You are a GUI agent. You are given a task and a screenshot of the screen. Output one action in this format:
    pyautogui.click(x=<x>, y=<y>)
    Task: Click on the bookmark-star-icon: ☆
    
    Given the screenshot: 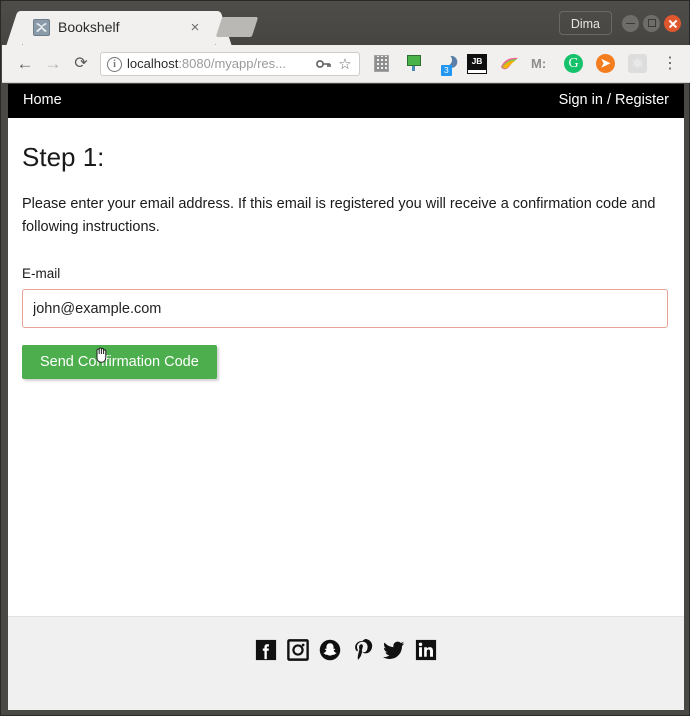 What is the action you would take?
    pyautogui.click(x=345, y=65)
    